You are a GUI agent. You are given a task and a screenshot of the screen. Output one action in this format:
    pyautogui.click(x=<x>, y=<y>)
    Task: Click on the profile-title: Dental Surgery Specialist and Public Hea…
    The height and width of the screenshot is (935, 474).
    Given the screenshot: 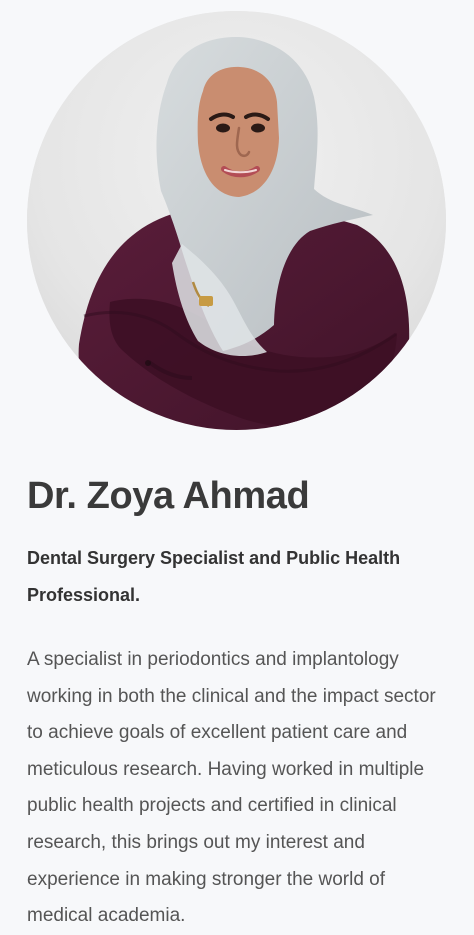 What is the action you would take?
    pyautogui.click(x=214, y=576)
    